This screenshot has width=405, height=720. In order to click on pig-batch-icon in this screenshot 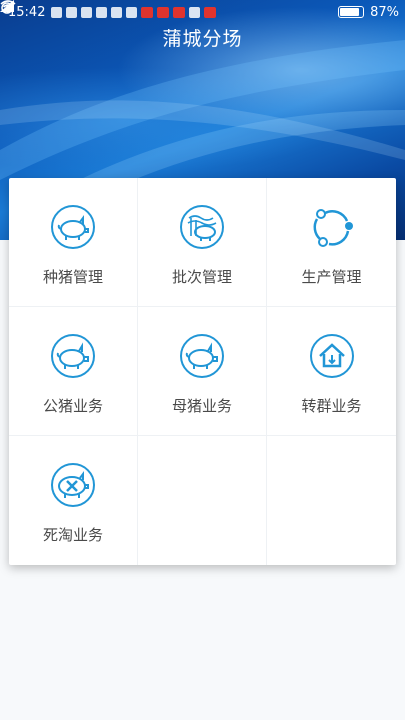, I will do `click(202, 227)`.